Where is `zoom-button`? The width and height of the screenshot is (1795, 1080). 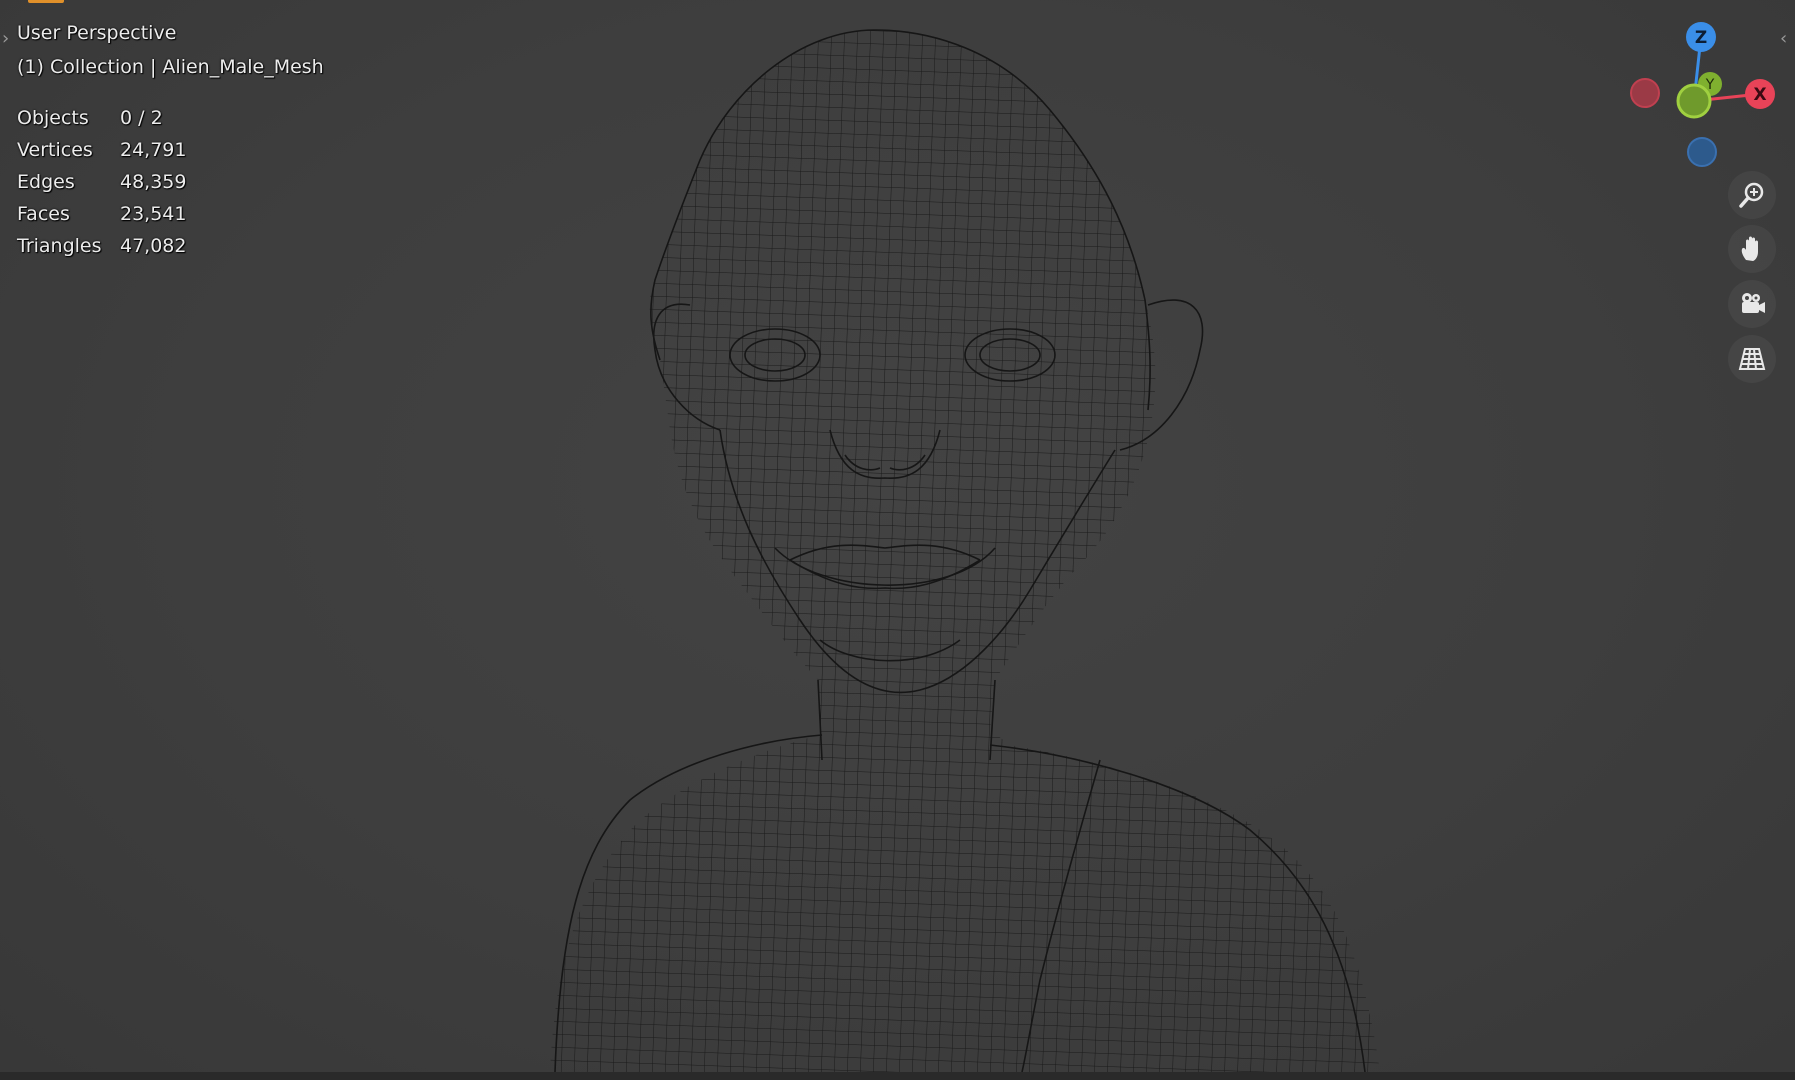 zoom-button is located at coordinates (1752, 195).